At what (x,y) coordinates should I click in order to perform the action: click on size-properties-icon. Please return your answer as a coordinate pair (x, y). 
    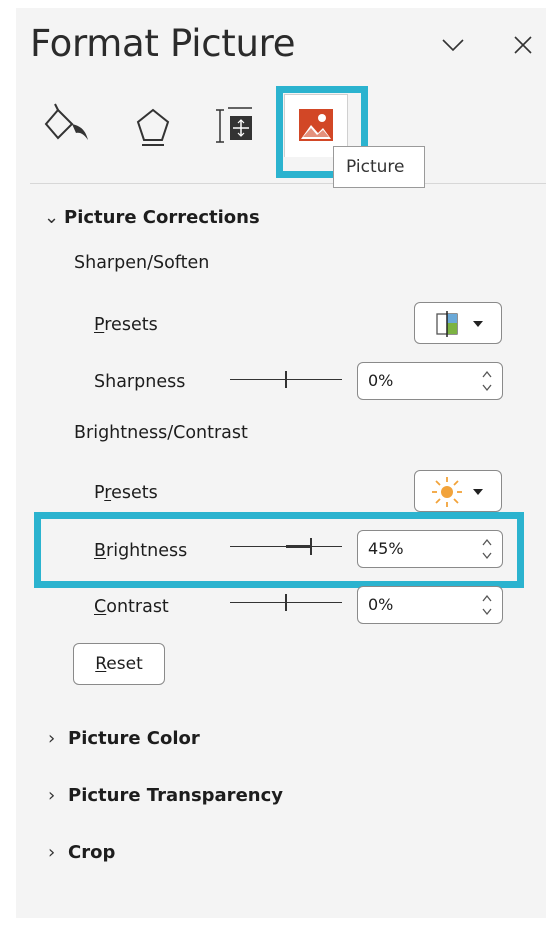
    Looking at the image, I should click on (234, 125).